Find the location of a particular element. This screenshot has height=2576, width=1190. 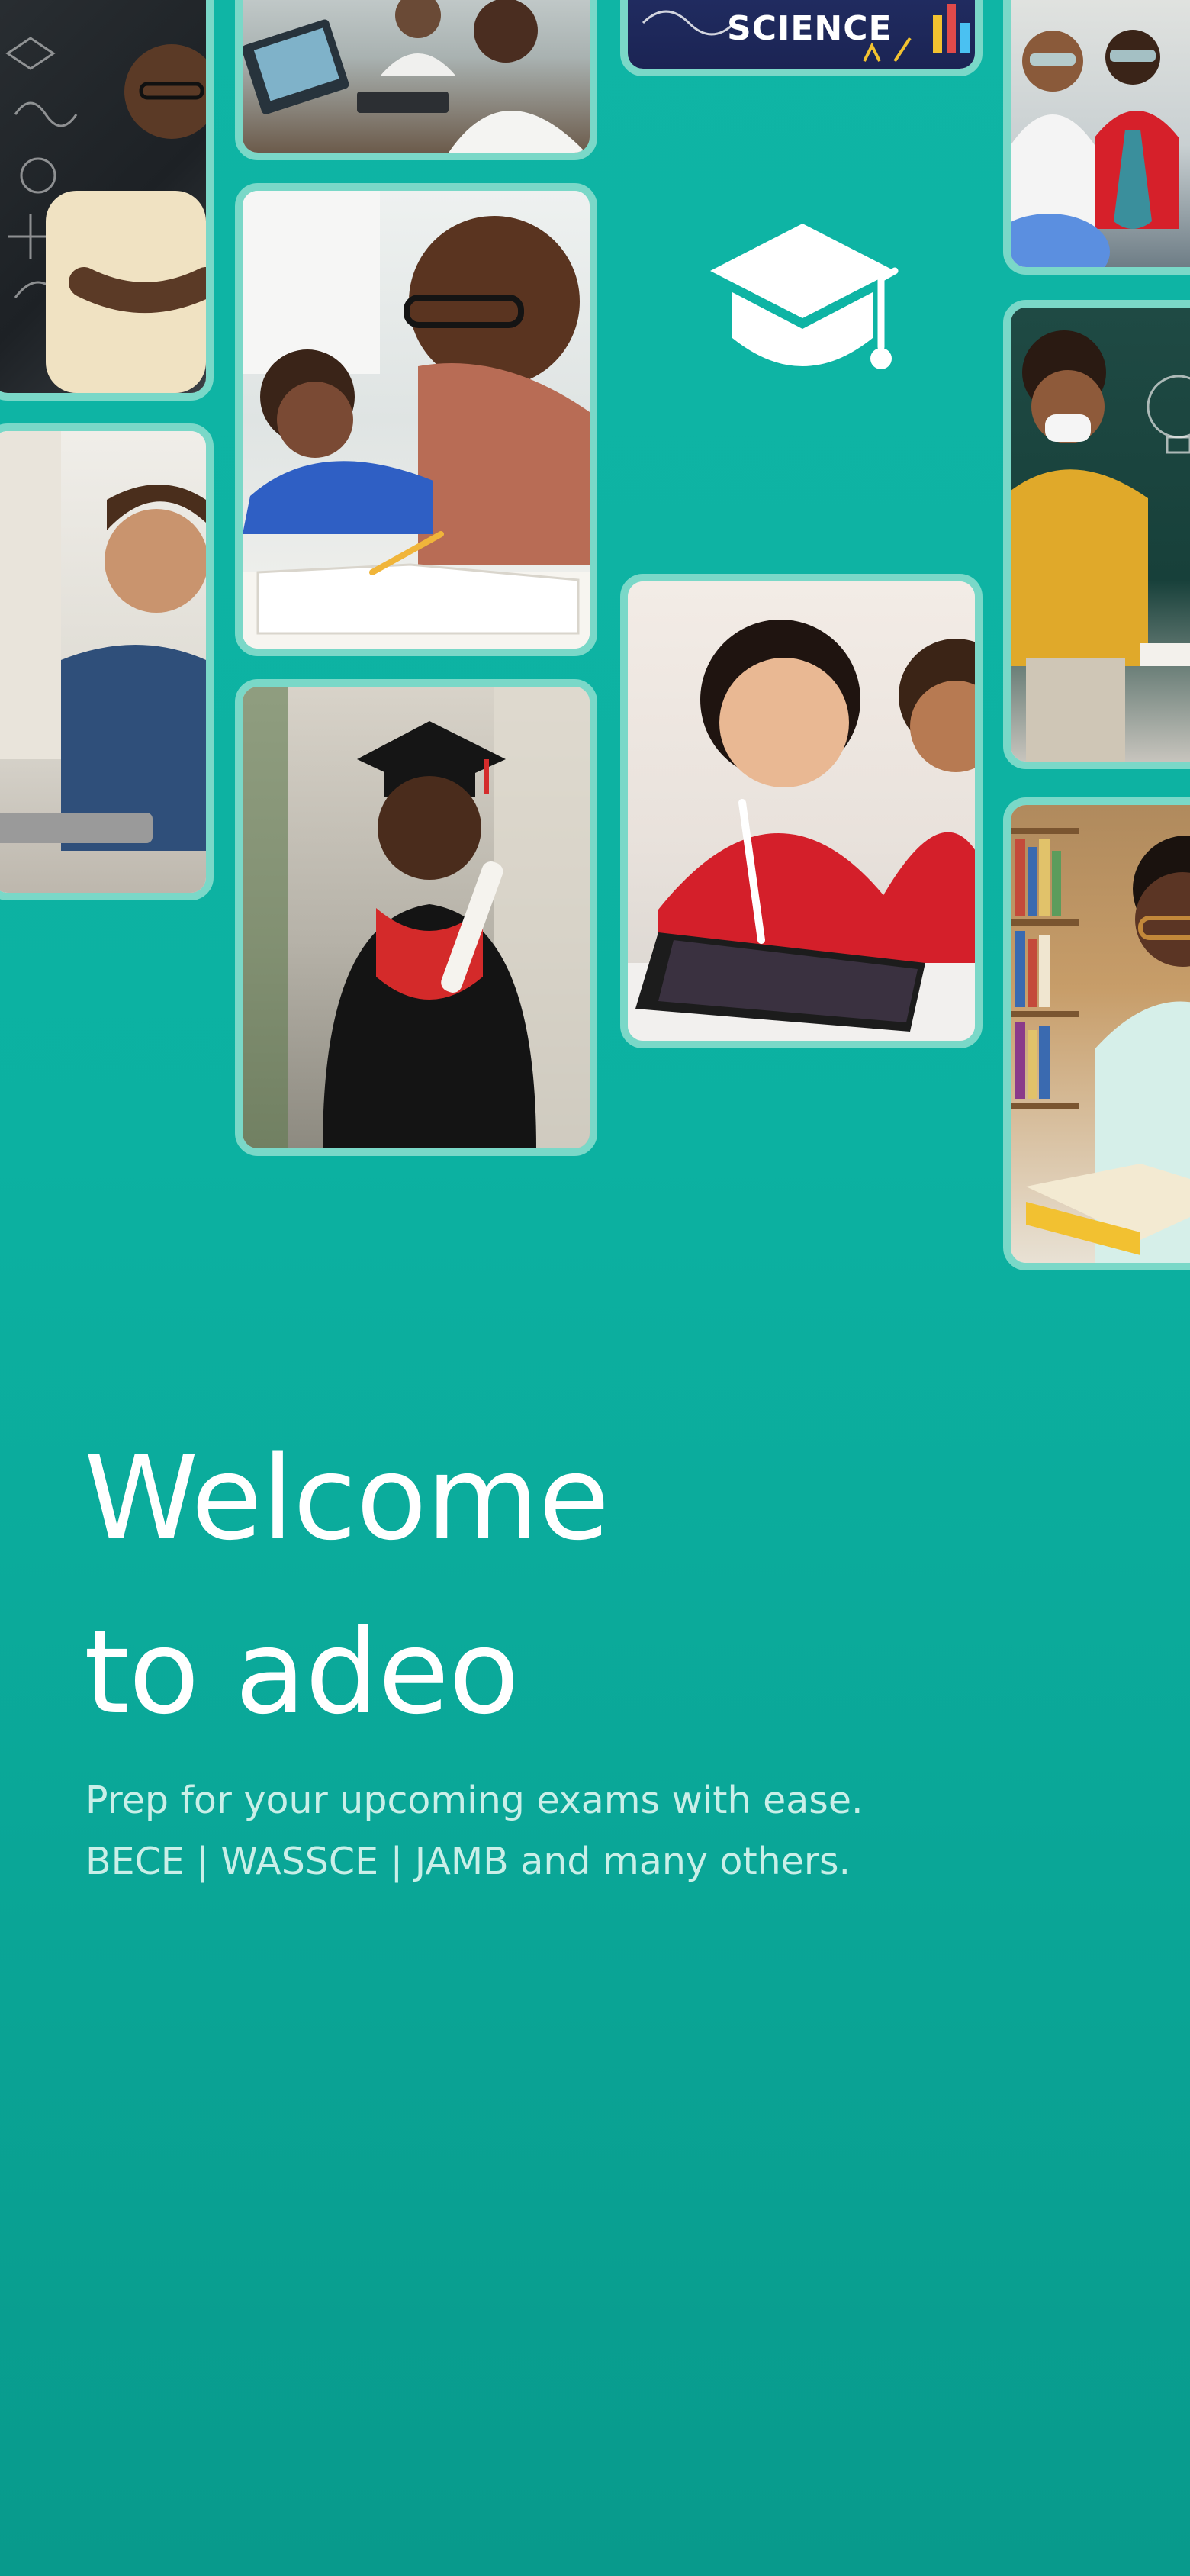

photo-boy-with-laptop is located at coordinates (107, 661).